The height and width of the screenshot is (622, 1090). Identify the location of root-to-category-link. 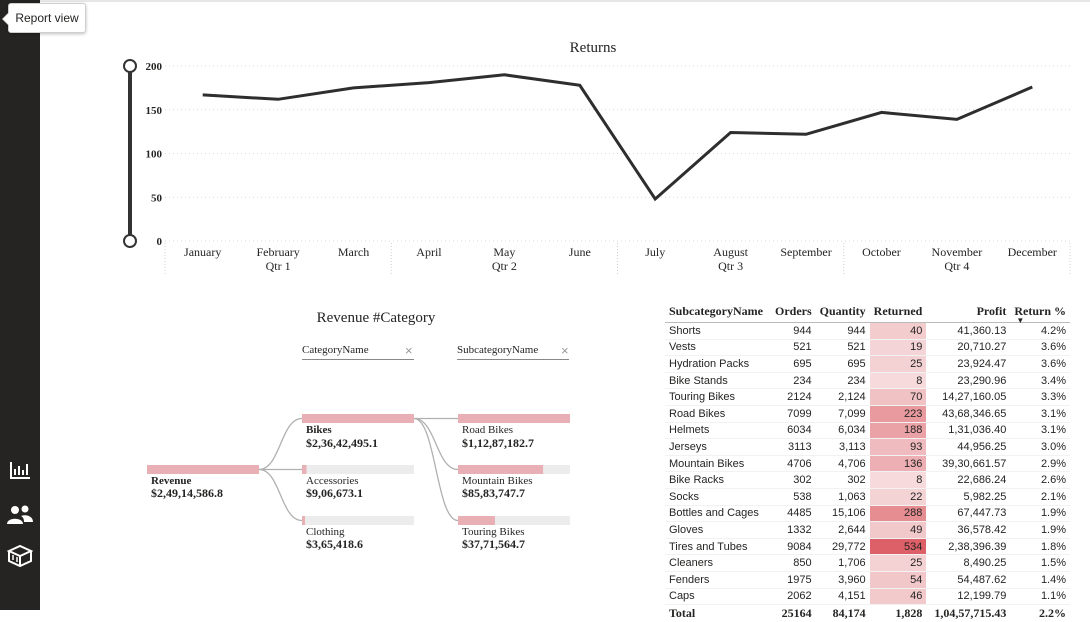
(280, 444).